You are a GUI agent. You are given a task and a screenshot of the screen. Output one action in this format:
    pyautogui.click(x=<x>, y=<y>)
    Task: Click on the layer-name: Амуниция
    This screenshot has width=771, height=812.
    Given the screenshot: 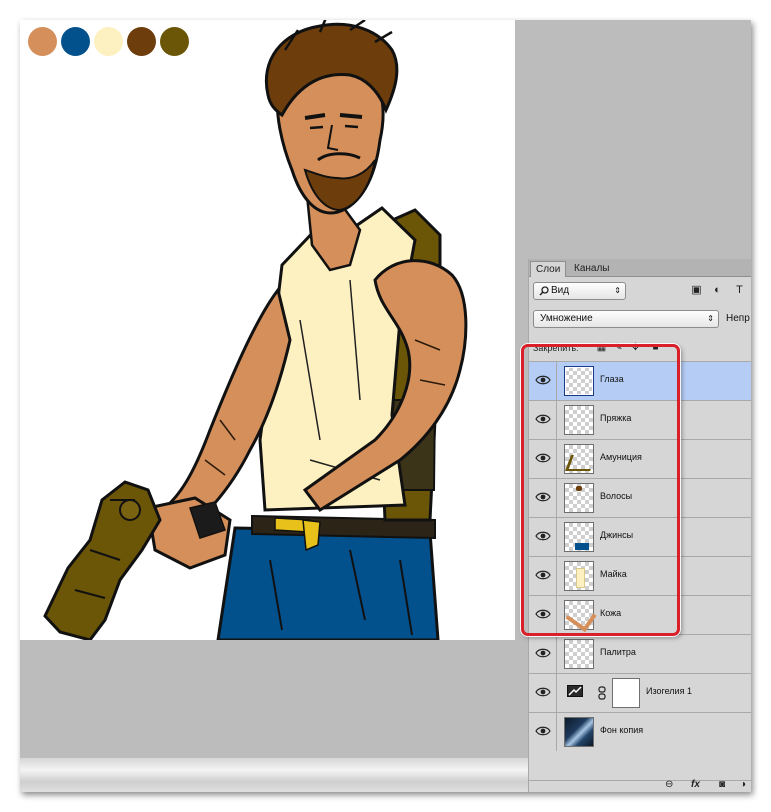 What is the action you would take?
    pyautogui.click(x=621, y=457)
    